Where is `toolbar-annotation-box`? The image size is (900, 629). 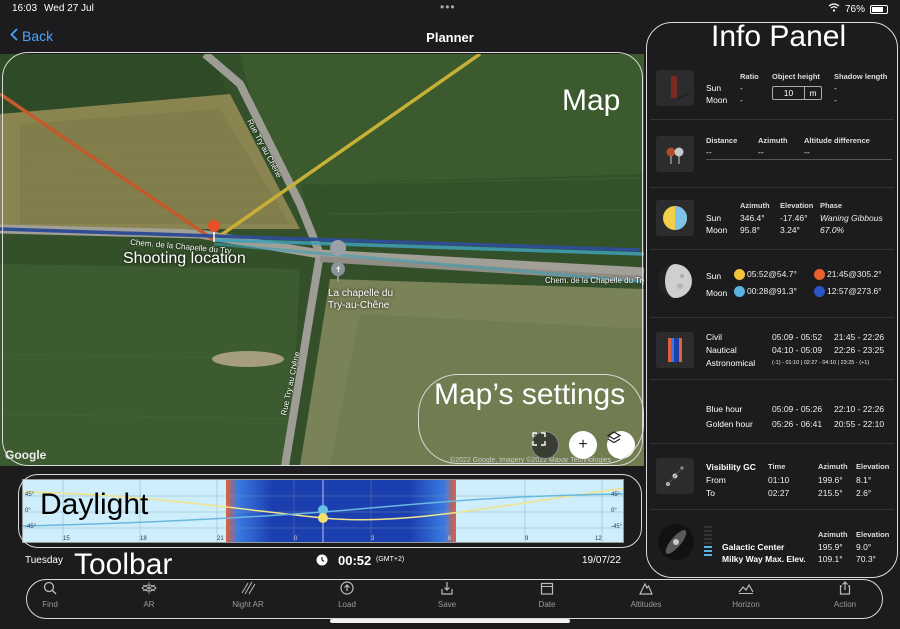
toolbar-annotation-box is located at coordinates (454, 599).